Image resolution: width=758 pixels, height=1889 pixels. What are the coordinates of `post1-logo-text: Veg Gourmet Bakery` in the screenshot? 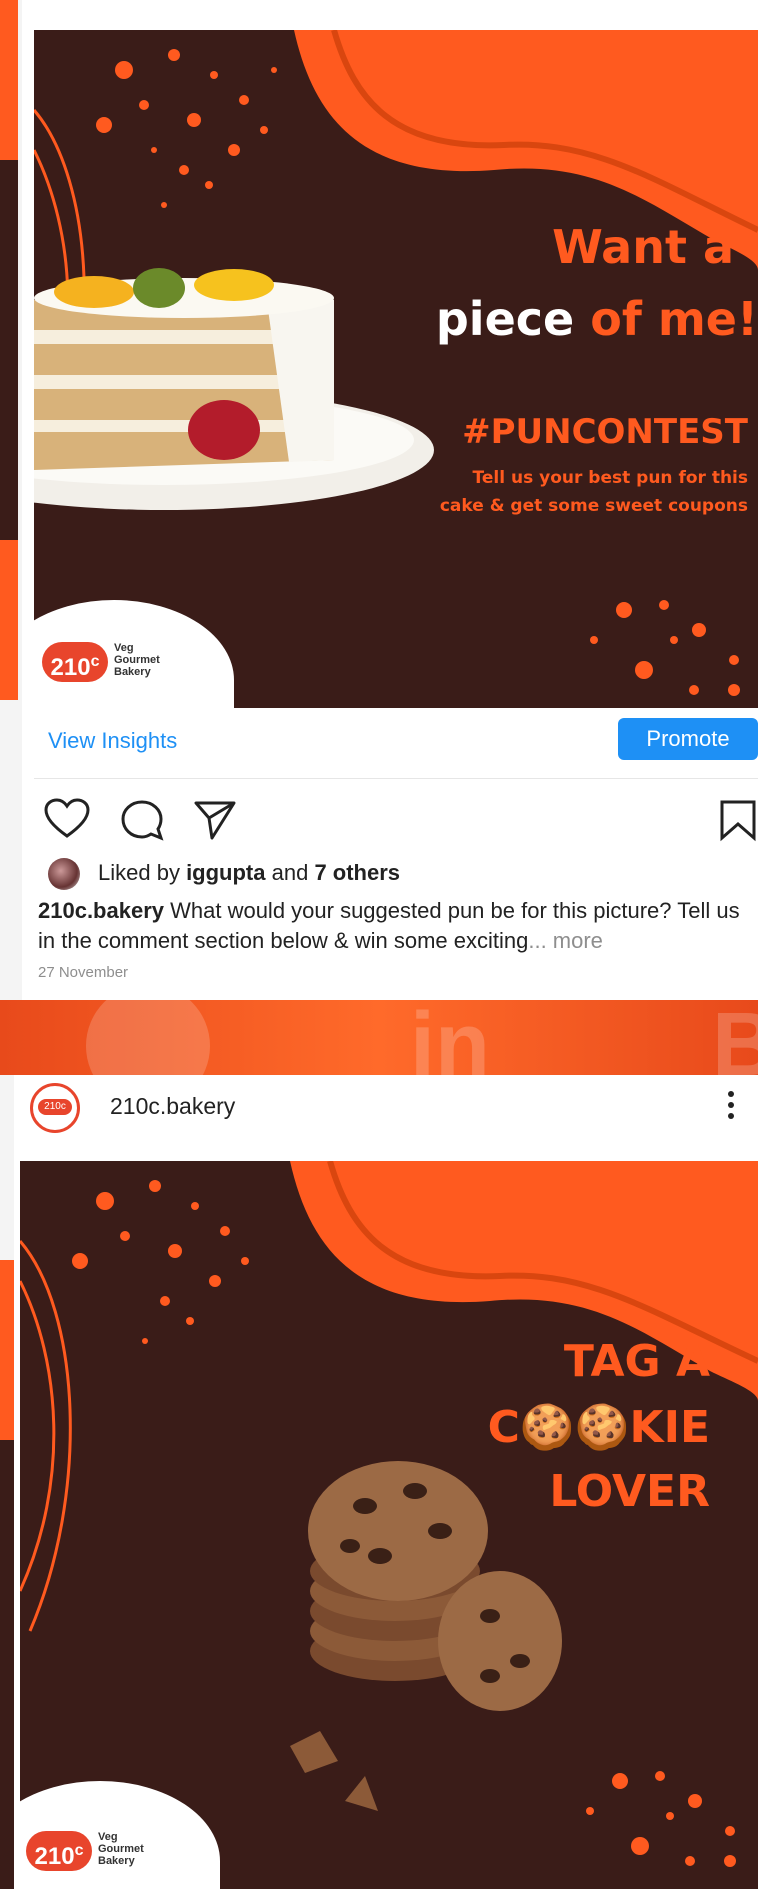 It's located at (149, 660).